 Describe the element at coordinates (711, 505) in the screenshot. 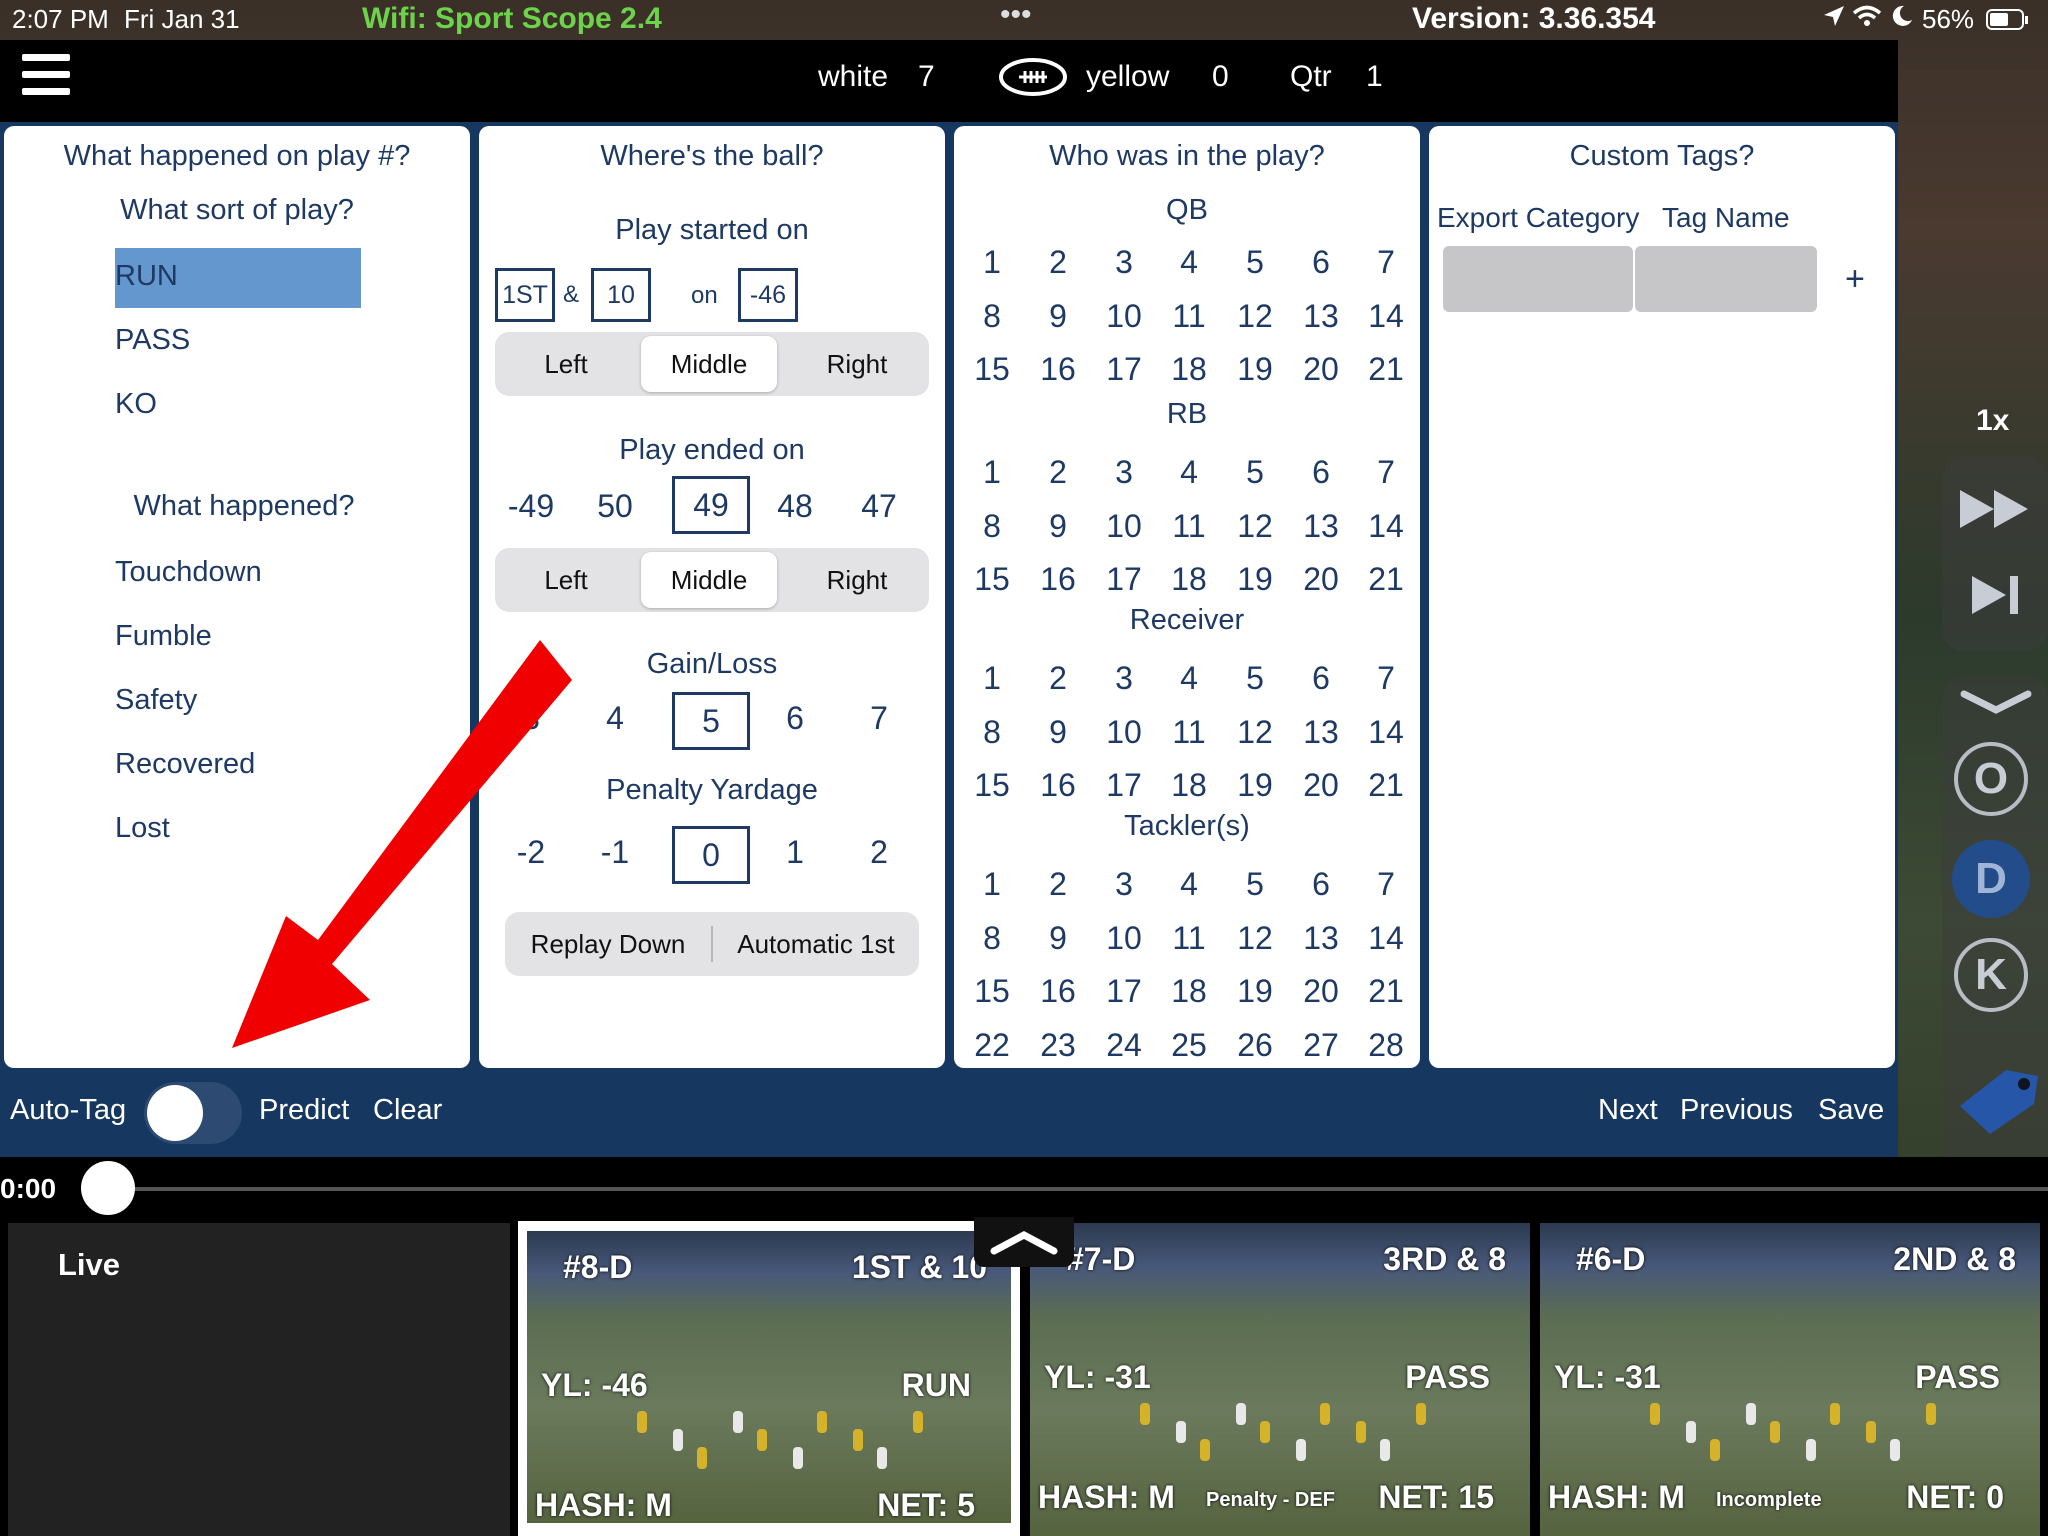

I see `end-yard-selected: 49` at that location.